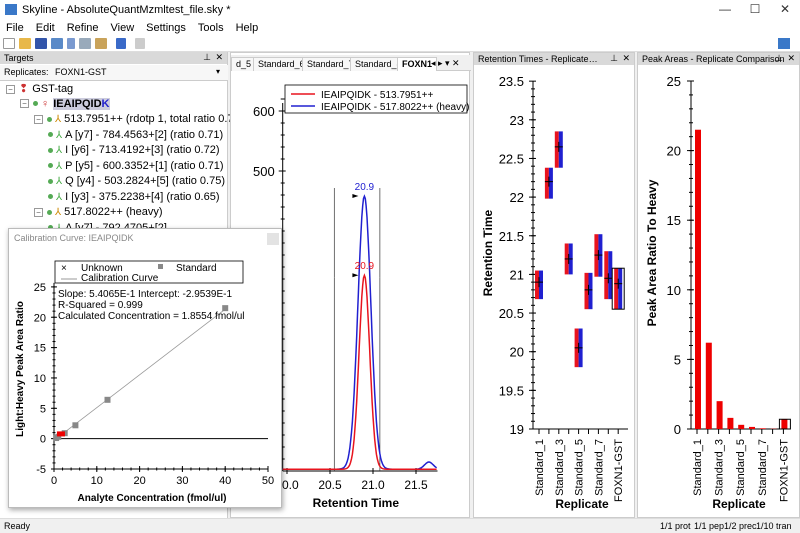  What do you see at coordinates (517, 120) in the screenshot?
I see `y-tick-label: 23` at bounding box center [517, 120].